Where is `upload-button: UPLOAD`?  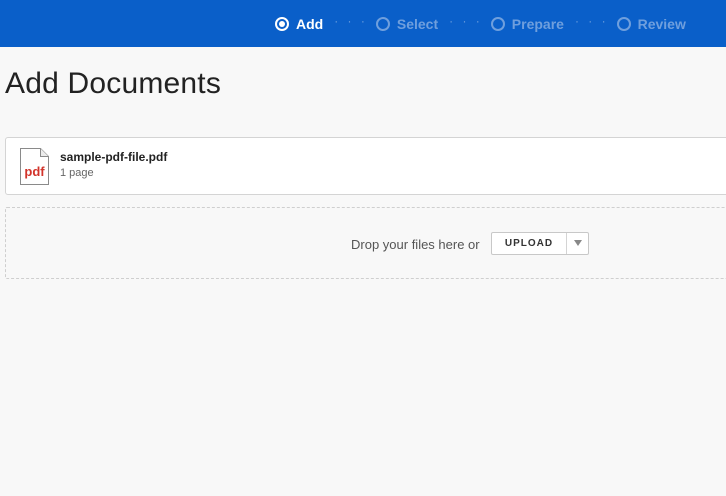 upload-button: UPLOAD is located at coordinates (529, 243).